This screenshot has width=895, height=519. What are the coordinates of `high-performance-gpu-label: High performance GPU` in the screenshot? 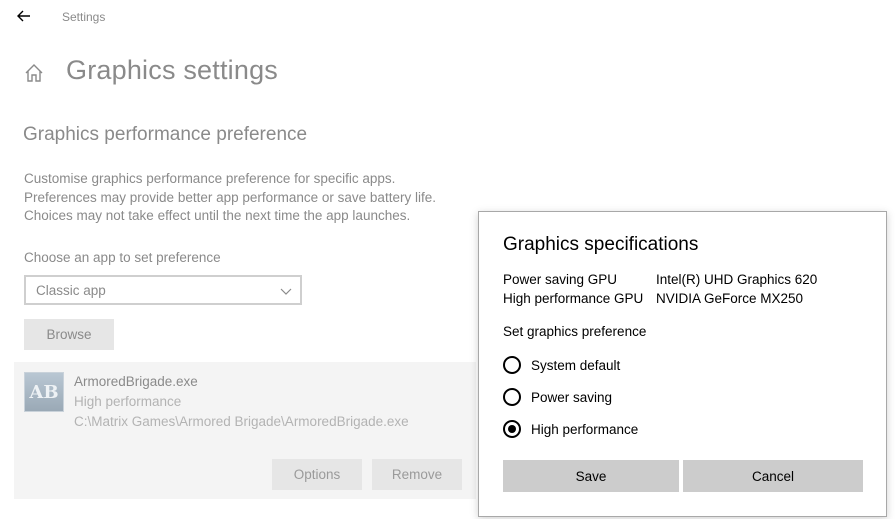 It's located at (573, 298).